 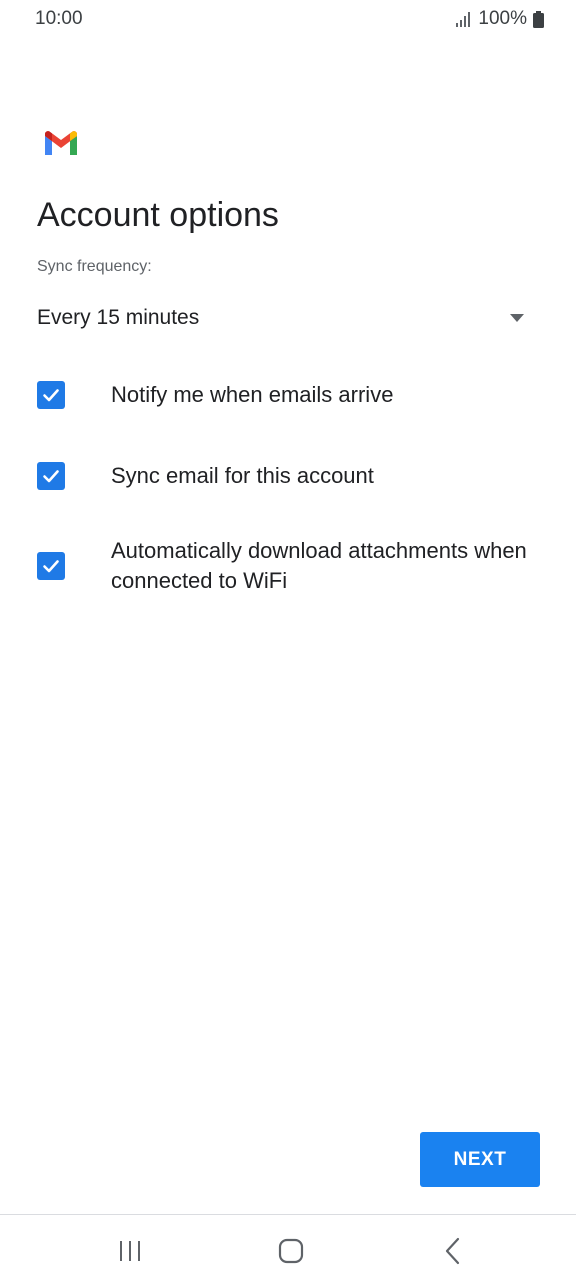 I want to click on sync-checkbox, so click(x=51, y=476).